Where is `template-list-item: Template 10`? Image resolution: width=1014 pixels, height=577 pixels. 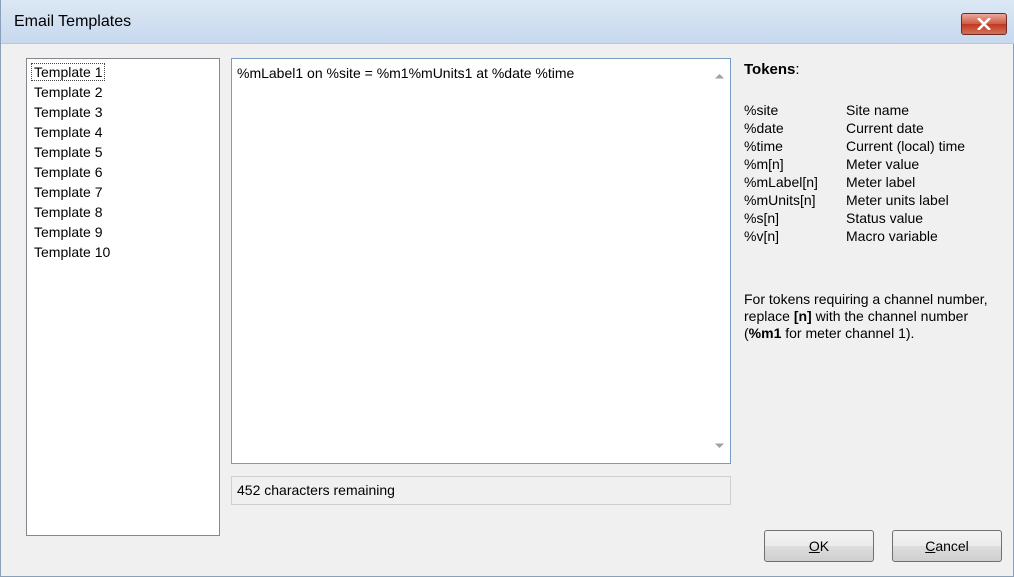 template-list-item: Template 10 is located at coordinates (123, 252).